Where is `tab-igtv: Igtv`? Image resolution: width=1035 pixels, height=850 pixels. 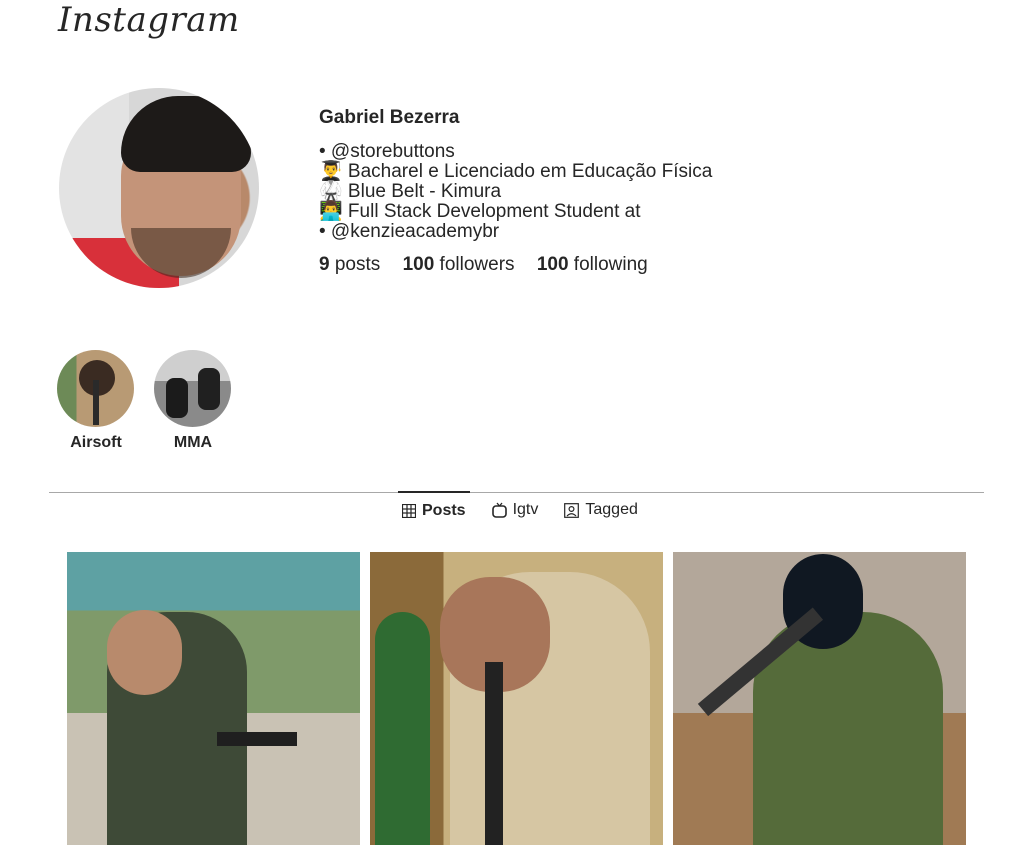
tab-igtv: Igtv is located at coordinates (515, 510).